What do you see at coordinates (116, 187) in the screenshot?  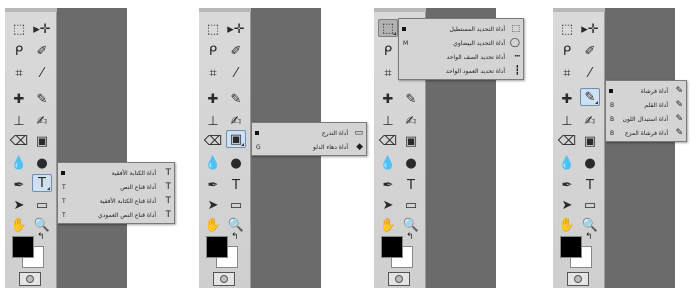 I see `flyout-item-text-mask: T أداة قناع النص T` at bounding box center [116, 187].